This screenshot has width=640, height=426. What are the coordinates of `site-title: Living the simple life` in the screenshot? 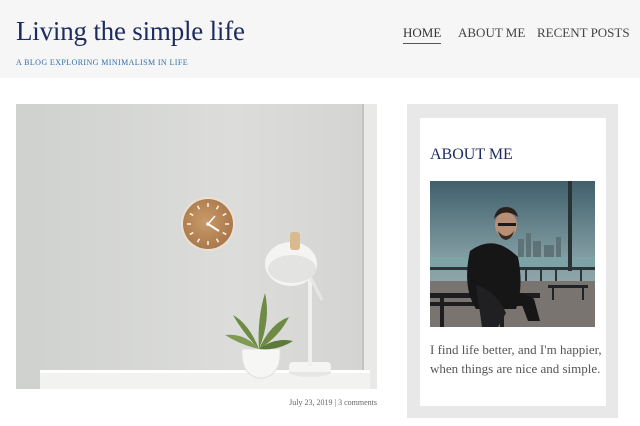 It's located at (130, 31).